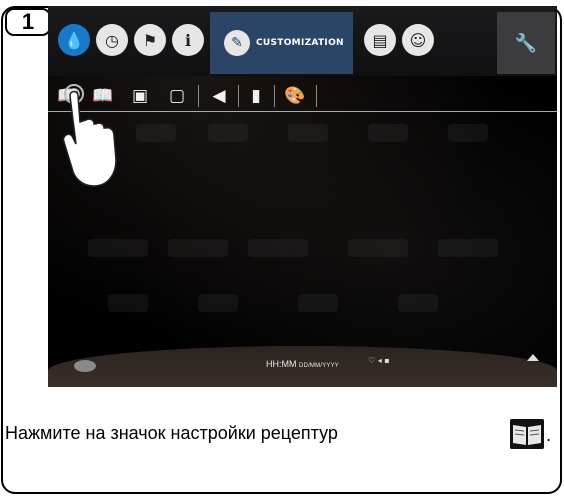  Describe the element at coordinates (150, 40) in the screenshot. I see `flag-icon: ⚑` at that location.